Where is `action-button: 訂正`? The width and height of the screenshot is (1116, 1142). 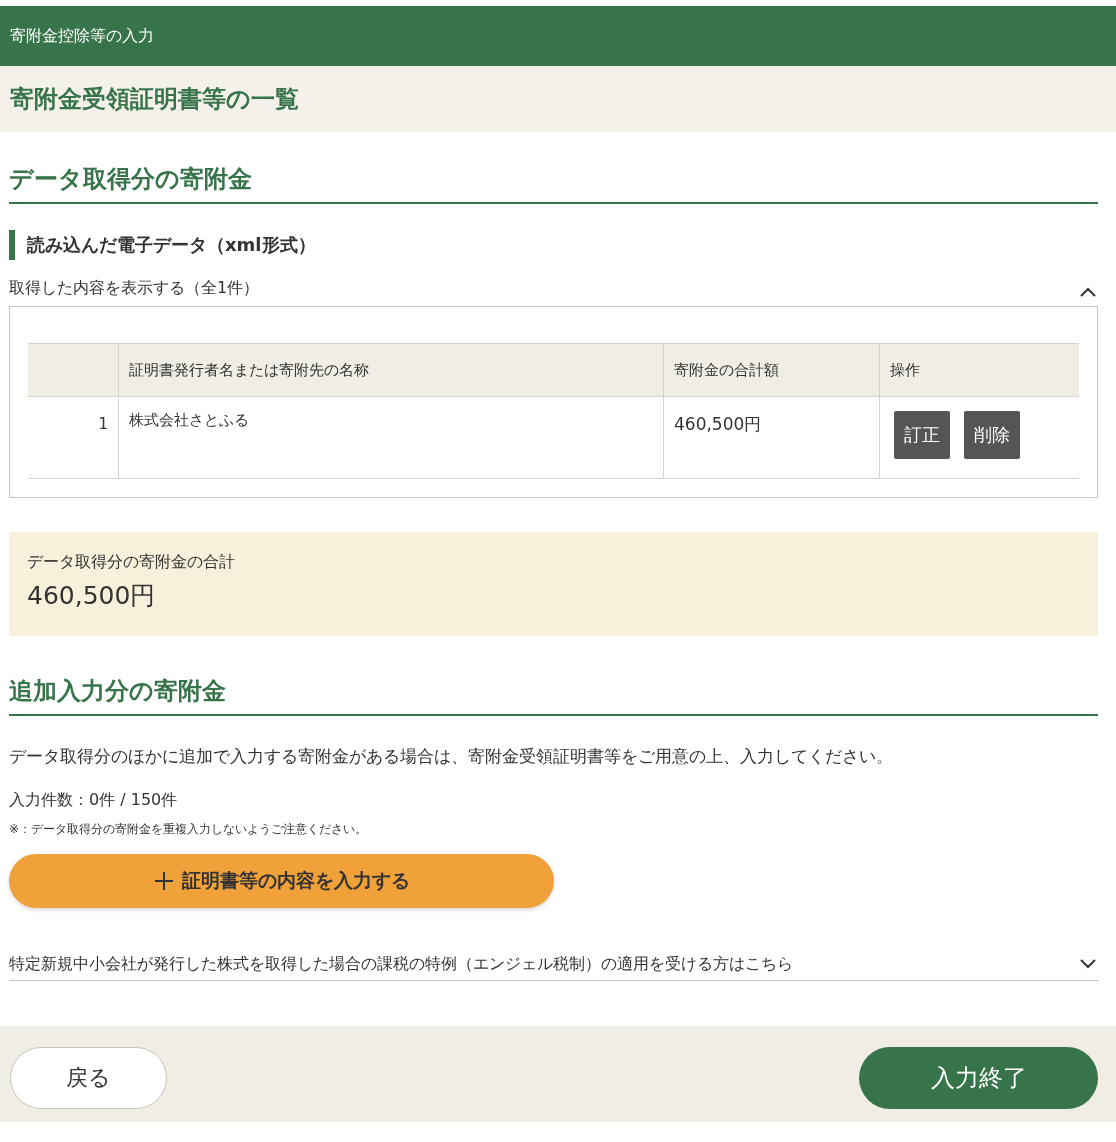
action-button: 訂正 is located at coordinates (922, 435).